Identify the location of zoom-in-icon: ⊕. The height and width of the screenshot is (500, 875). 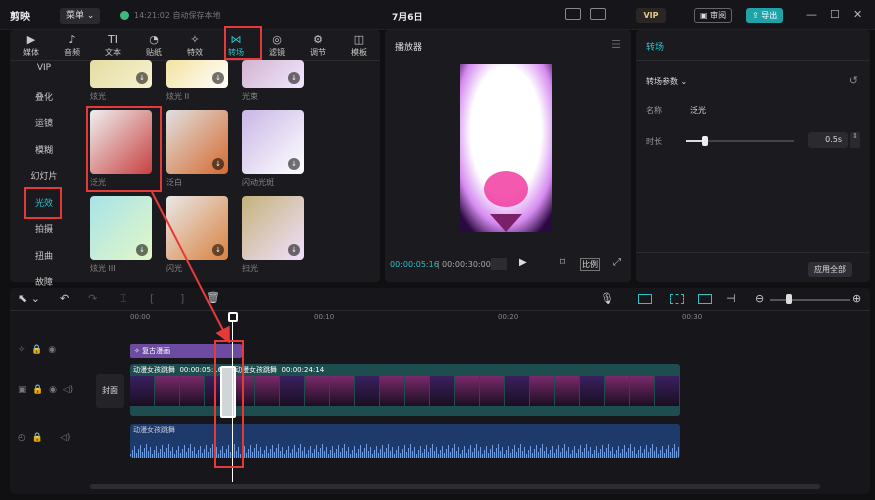
(856, 298).